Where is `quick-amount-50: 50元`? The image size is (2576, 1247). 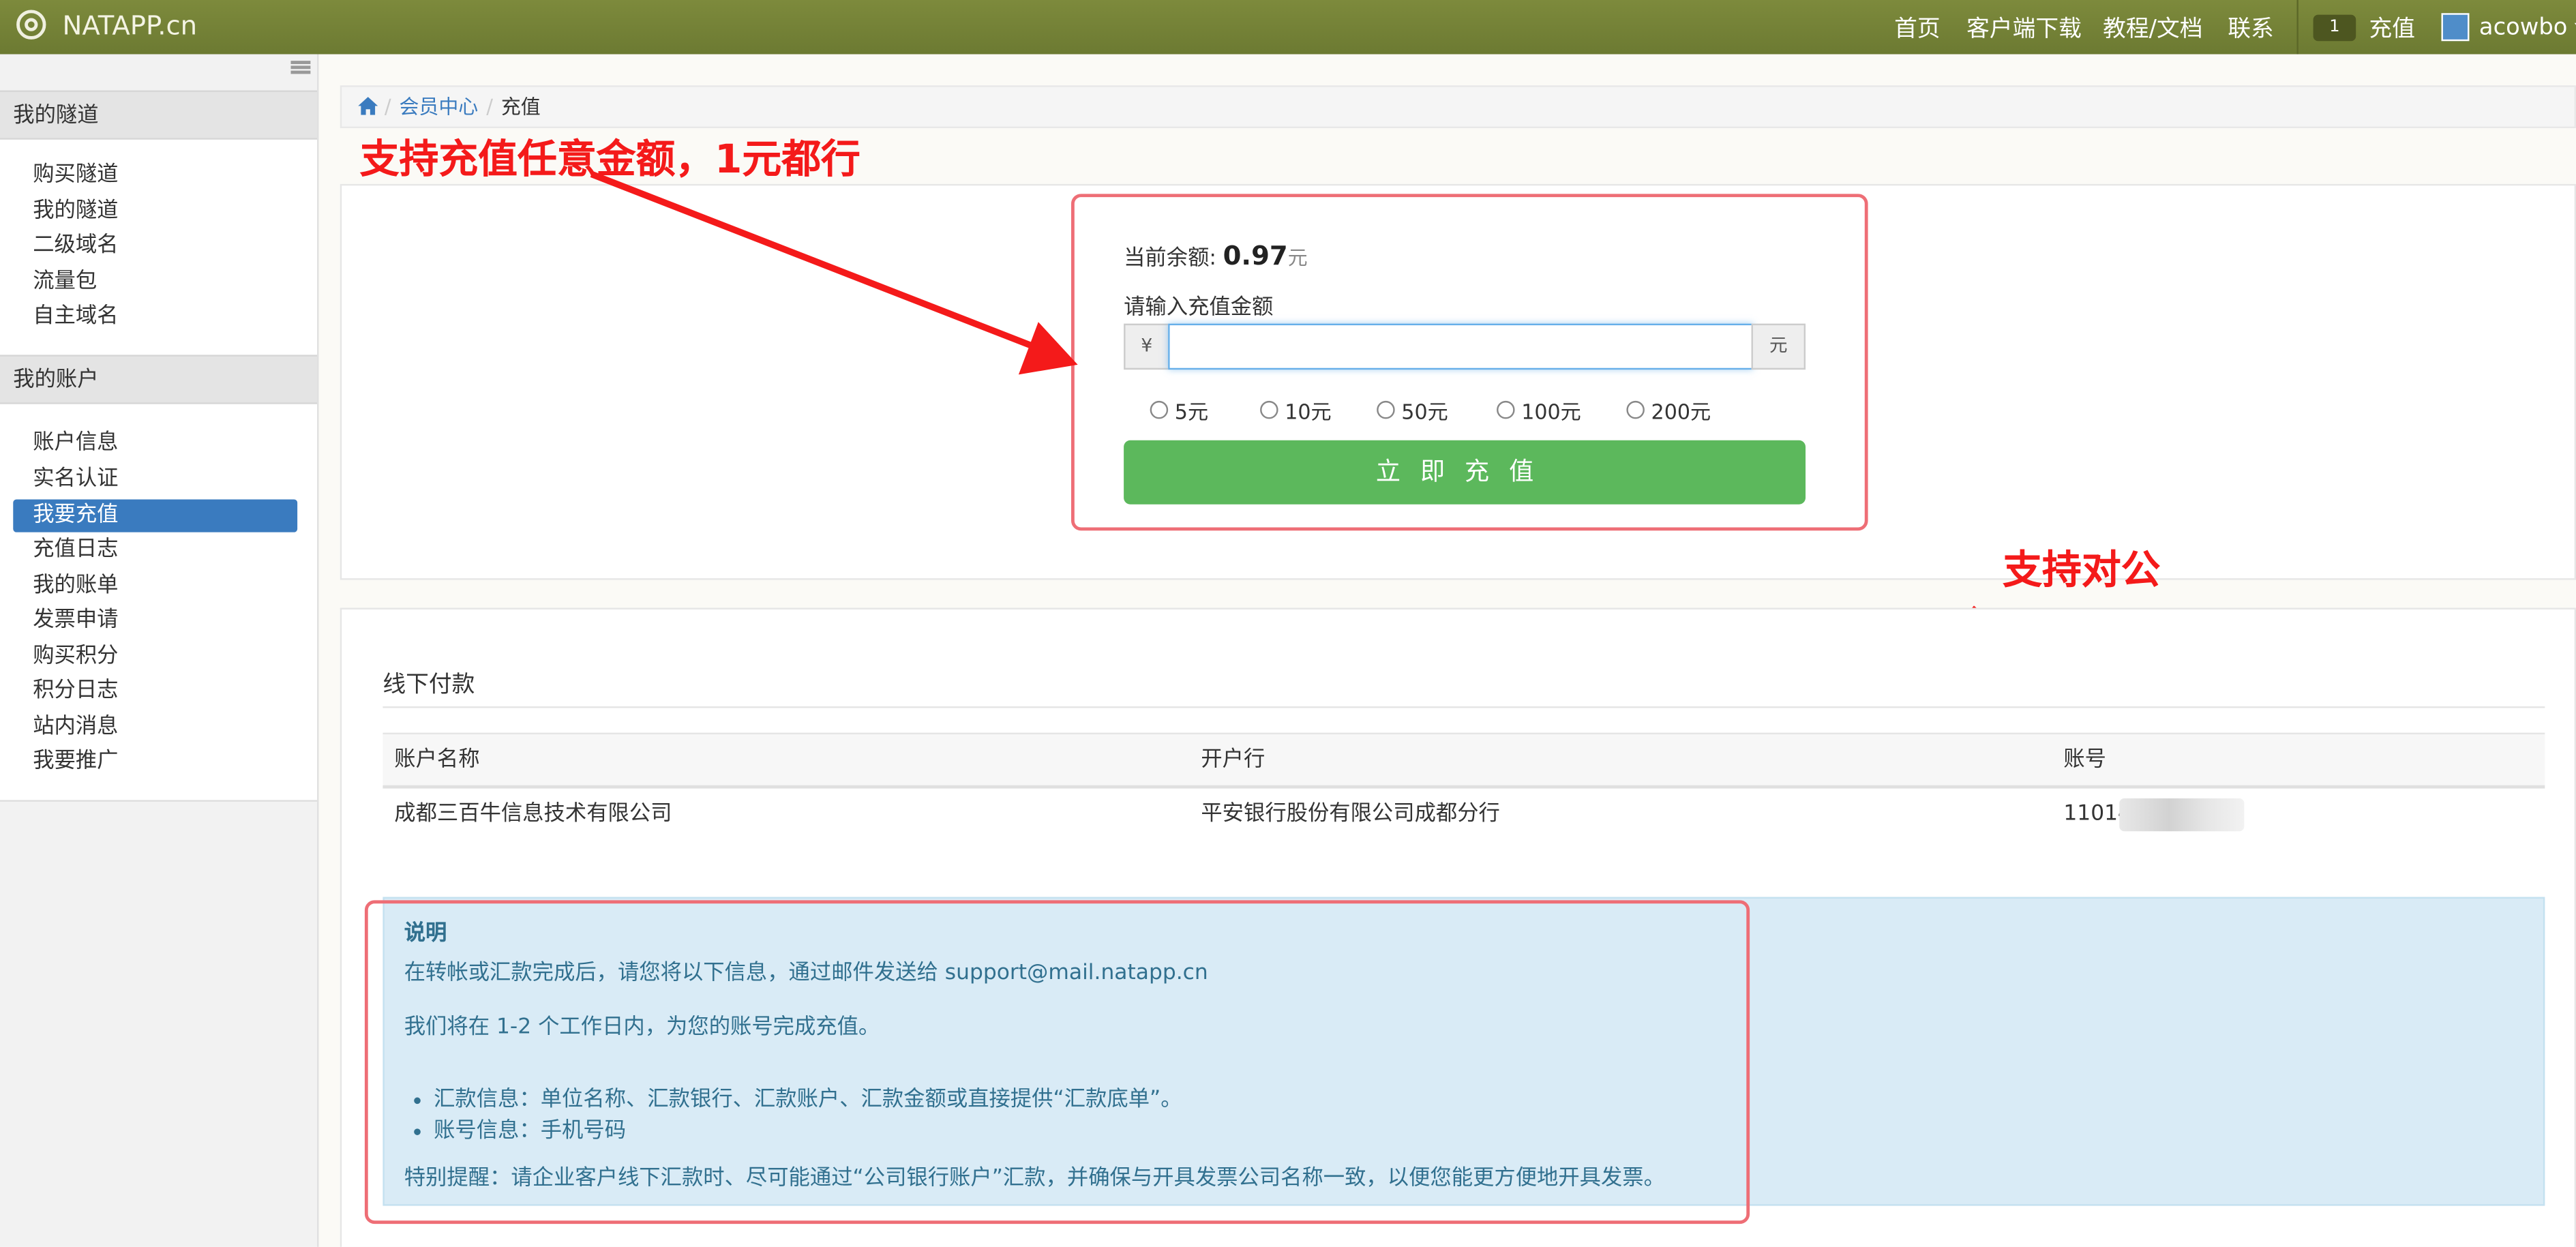
quick-amount-50: 50元 is located at coordinates (1412, 409).